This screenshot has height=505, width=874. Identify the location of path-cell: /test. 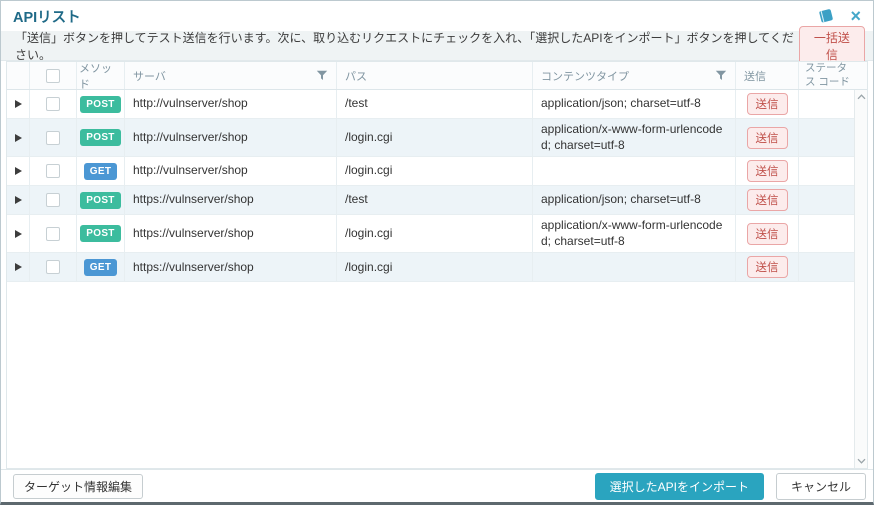
(435, 200).